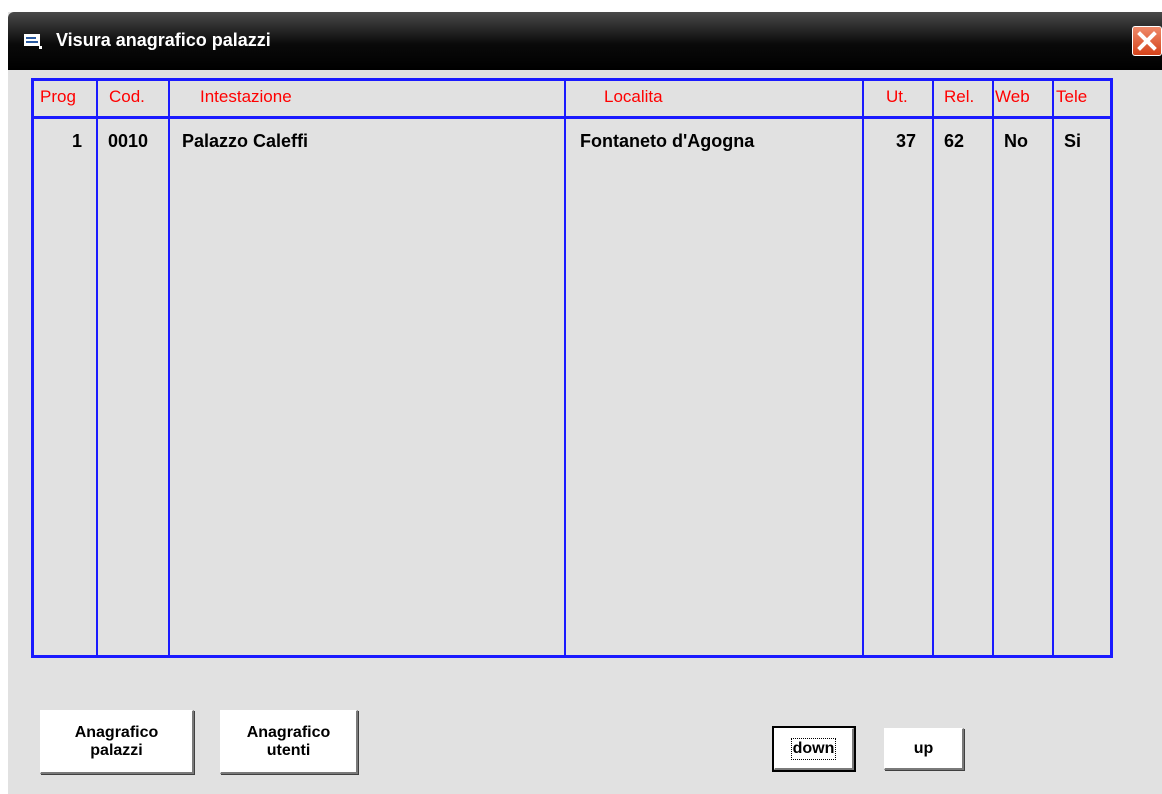  What do you see at coordinates (959, 96) in the screenshot?
I see `header-rel: Rel.` at bounding box center [959, 96].